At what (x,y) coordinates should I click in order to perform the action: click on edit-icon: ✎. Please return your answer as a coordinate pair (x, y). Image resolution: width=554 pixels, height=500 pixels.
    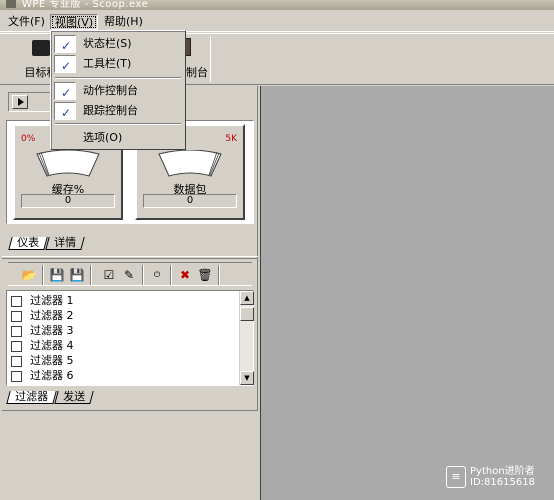
    Looking at the image, I should click on (129, 275).